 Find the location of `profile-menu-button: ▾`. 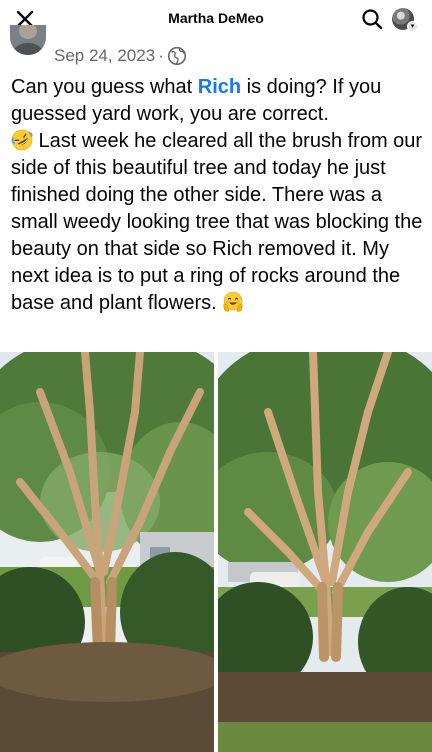

profile-menu-button: ▾ is located at coordinates (406, 19).